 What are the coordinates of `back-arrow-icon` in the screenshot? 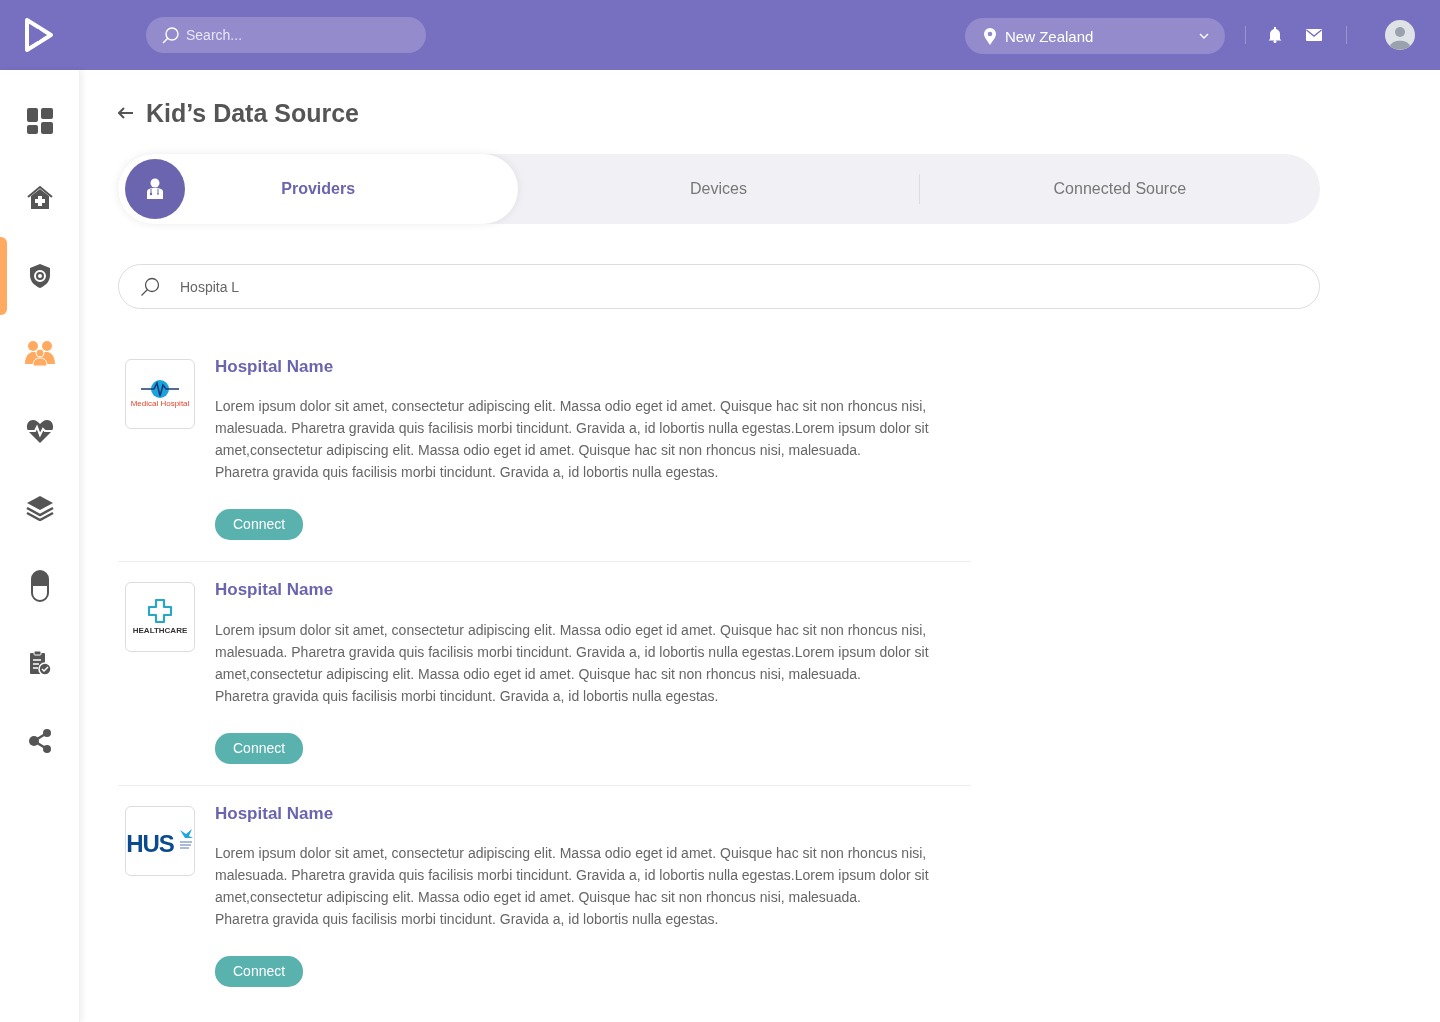 It's located at (126, 113).